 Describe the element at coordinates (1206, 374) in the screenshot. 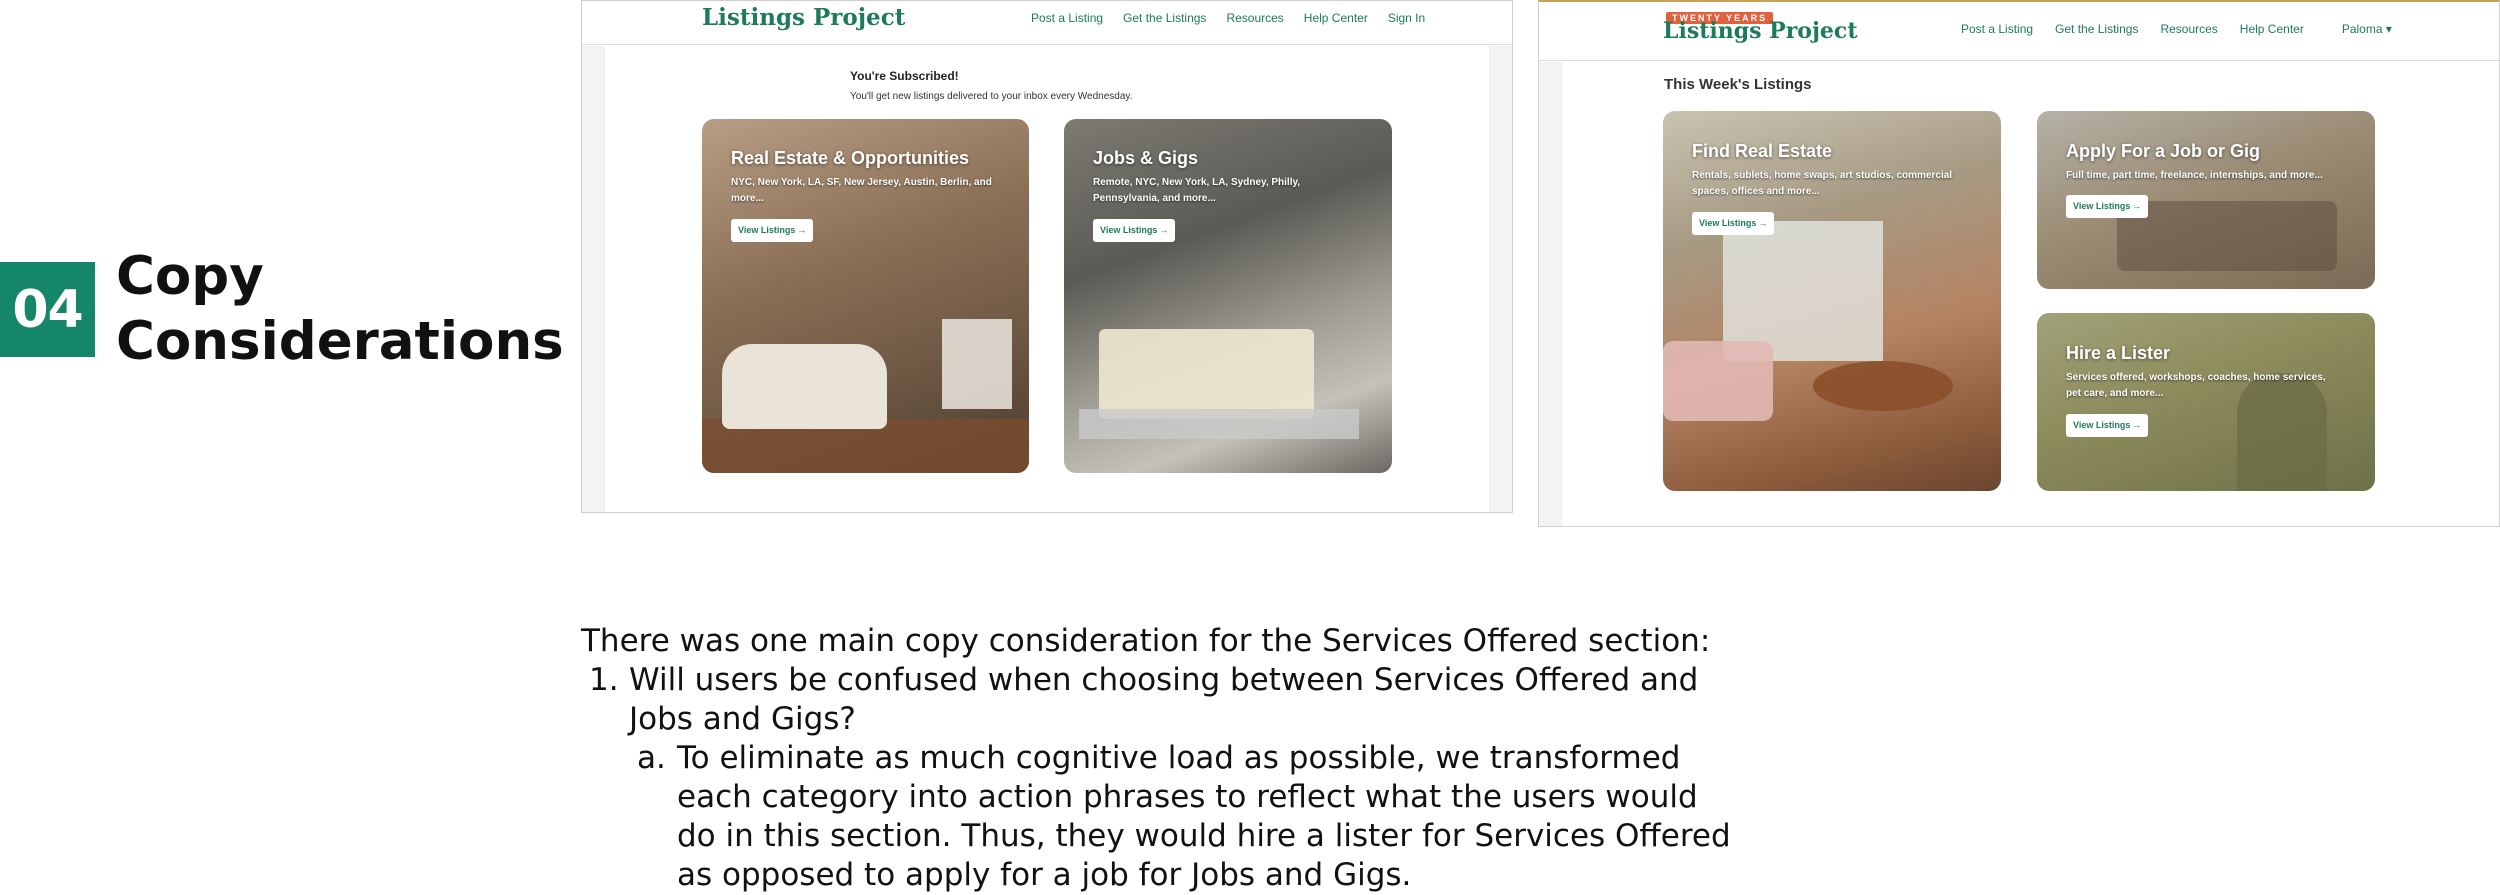

I see `photo-candles` at that location.